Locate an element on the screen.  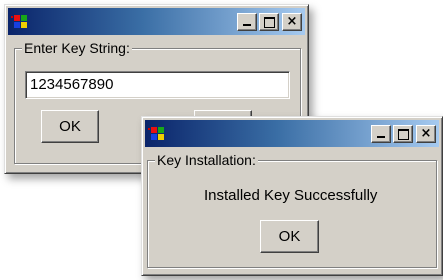
group-label: Enter Key String: is located at coordinates (77, 48).